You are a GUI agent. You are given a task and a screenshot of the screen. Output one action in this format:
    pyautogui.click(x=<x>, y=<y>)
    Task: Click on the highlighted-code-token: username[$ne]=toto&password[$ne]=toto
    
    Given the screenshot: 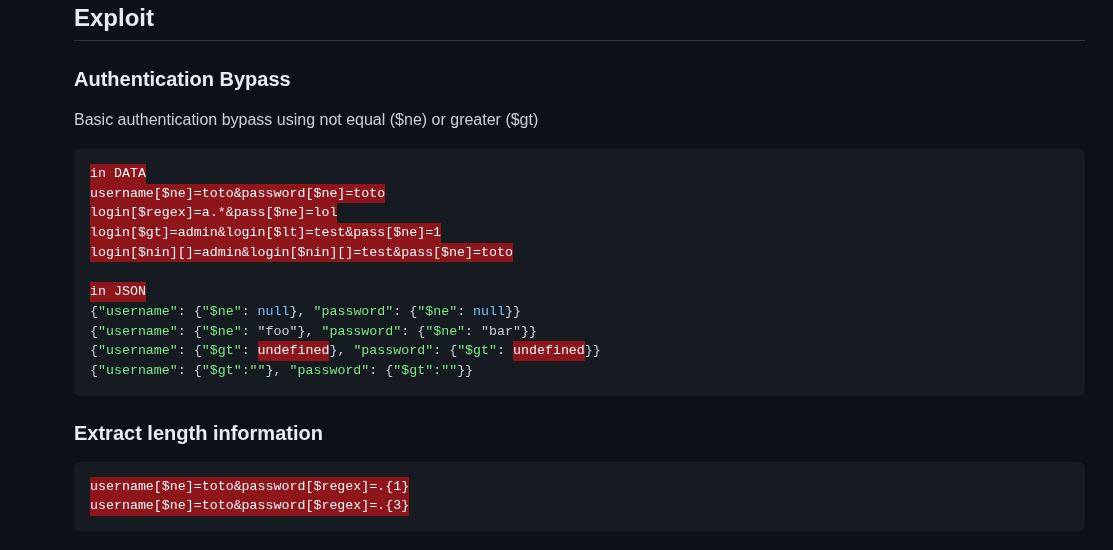 What is the action you would take?
    pyautogui.click(x=238, y=193)
    